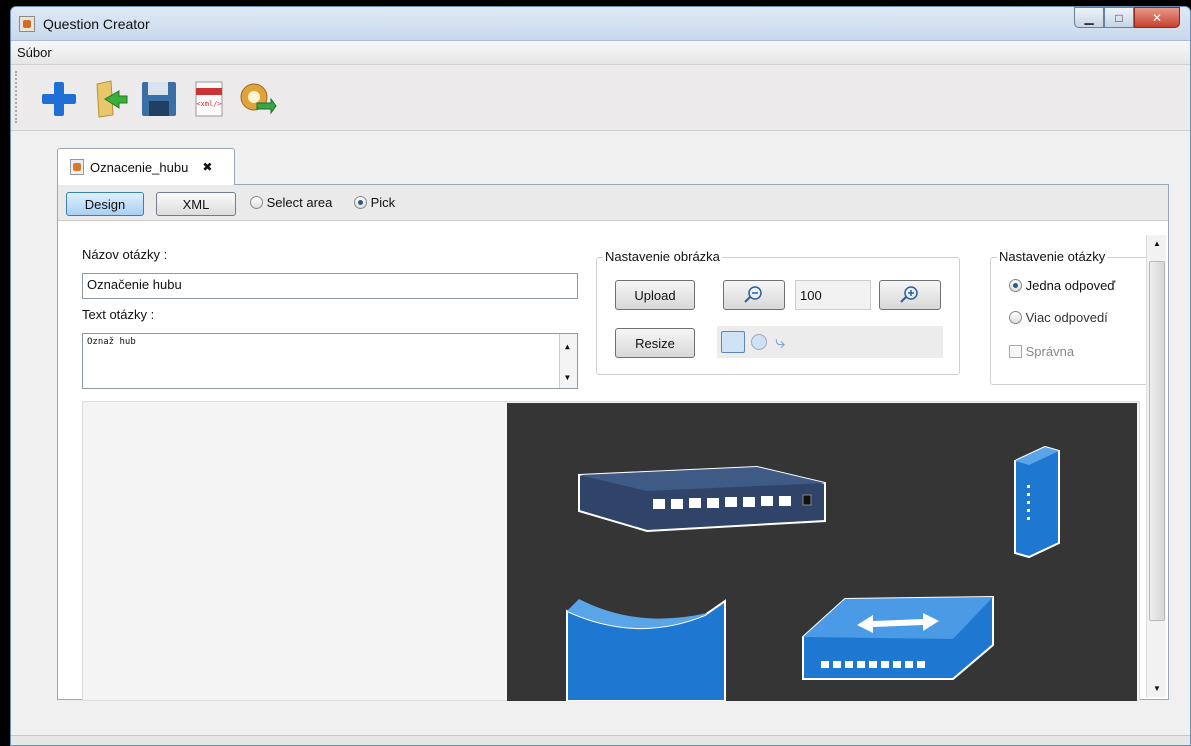  I want to click on resize-button: Resize, so click(655, 343).